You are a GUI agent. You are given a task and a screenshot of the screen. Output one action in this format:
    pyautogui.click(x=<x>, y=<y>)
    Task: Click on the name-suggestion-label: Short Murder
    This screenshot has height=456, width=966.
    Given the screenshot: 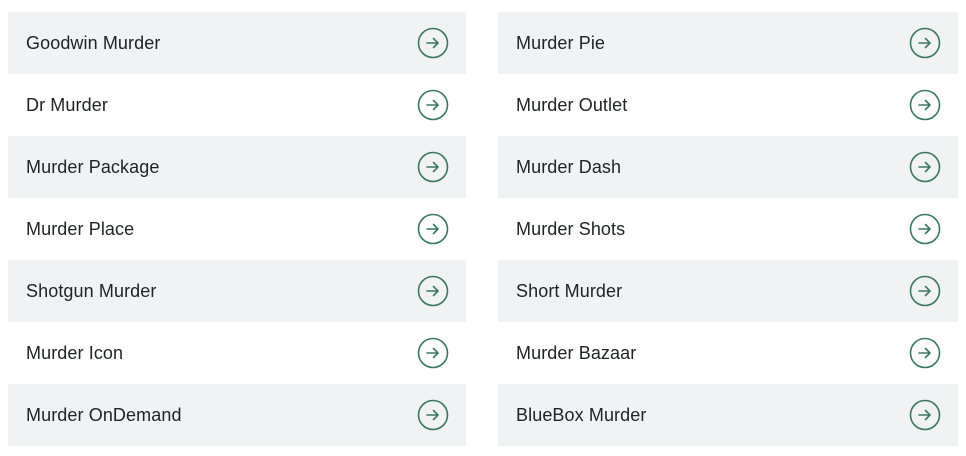 What is the action you would take?
    pyautogui.click(x=569, y=290)
    